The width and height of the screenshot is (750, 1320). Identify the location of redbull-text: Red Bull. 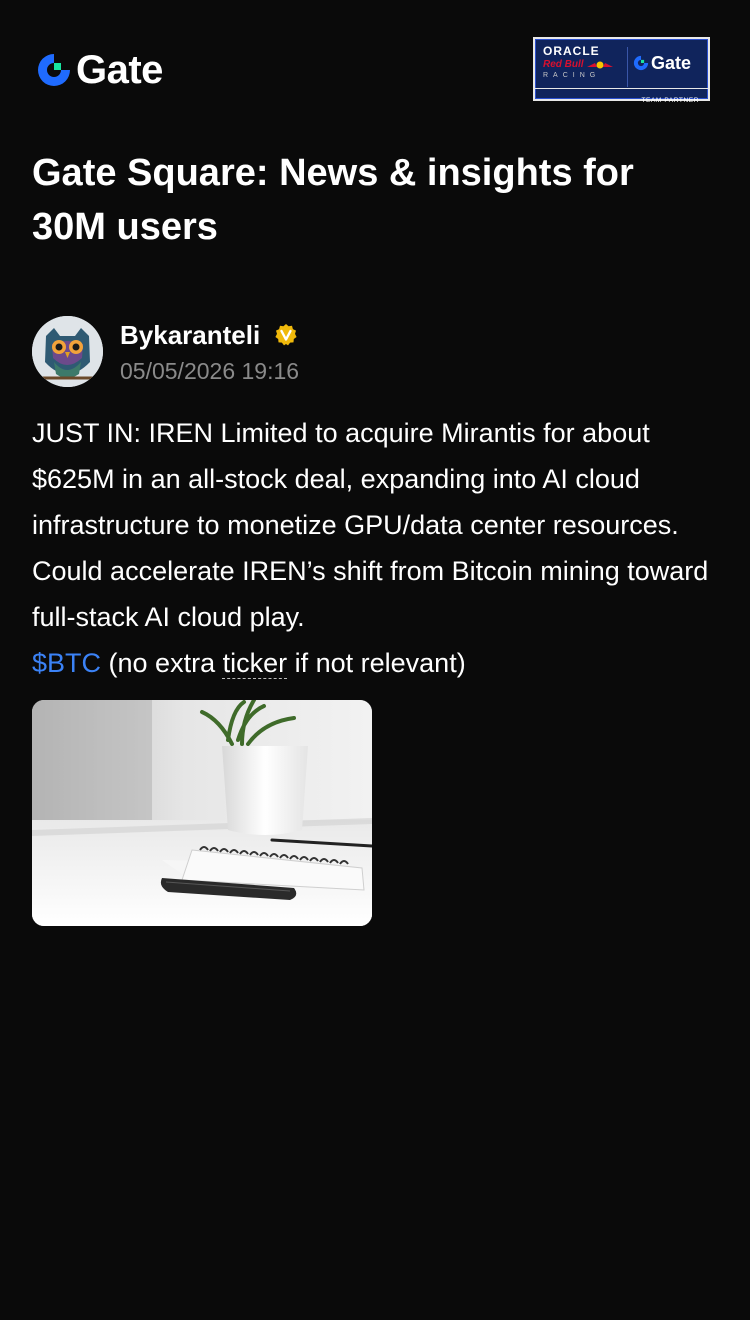
(563, 64).